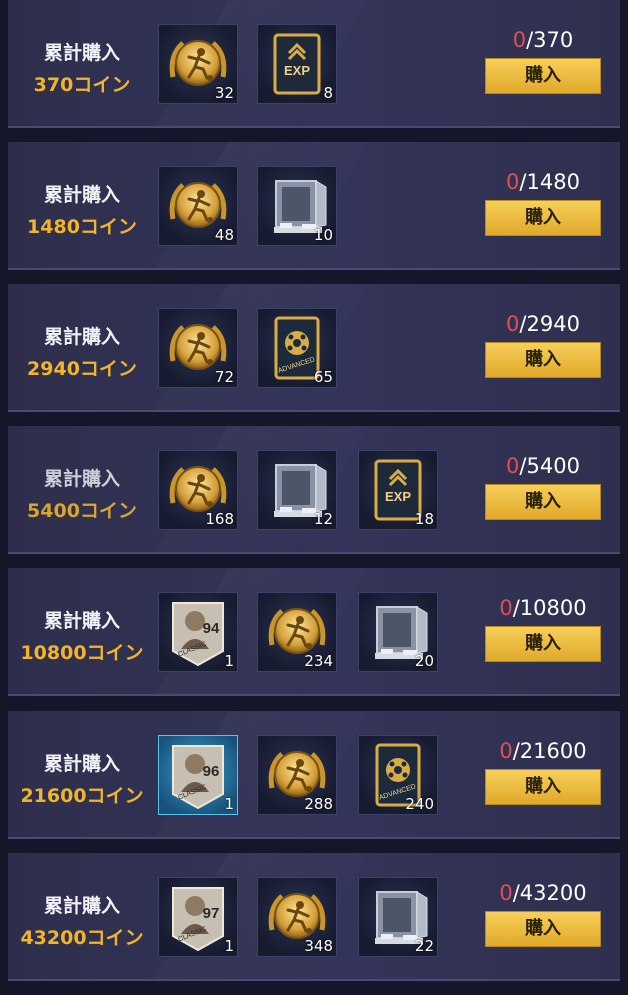 This screenshot has height=995, width=628. What do you see at coordinates (419, 804) in the screenshot?
I see `item-count: 240` at bounding box center [419, 804].